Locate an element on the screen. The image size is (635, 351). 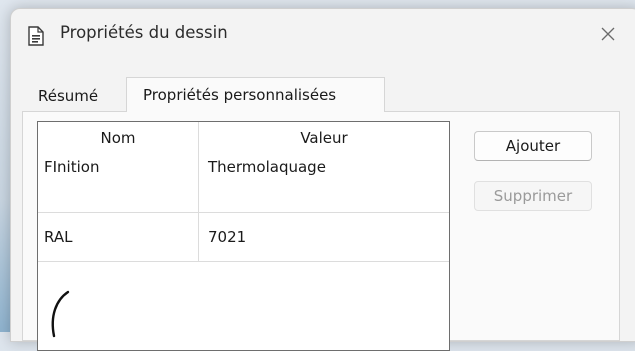
table-row: FInition Thermolaquage is located at coordinates (243, 183).